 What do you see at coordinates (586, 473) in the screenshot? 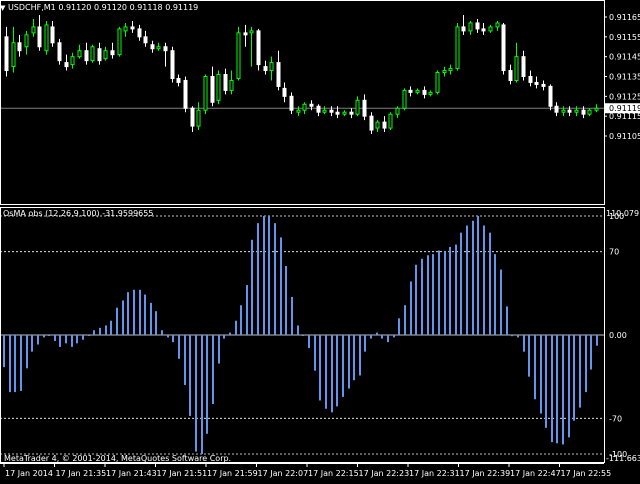
I see `time-tick-label: 17 Jan 22:55` at bounding box center [586, 473].